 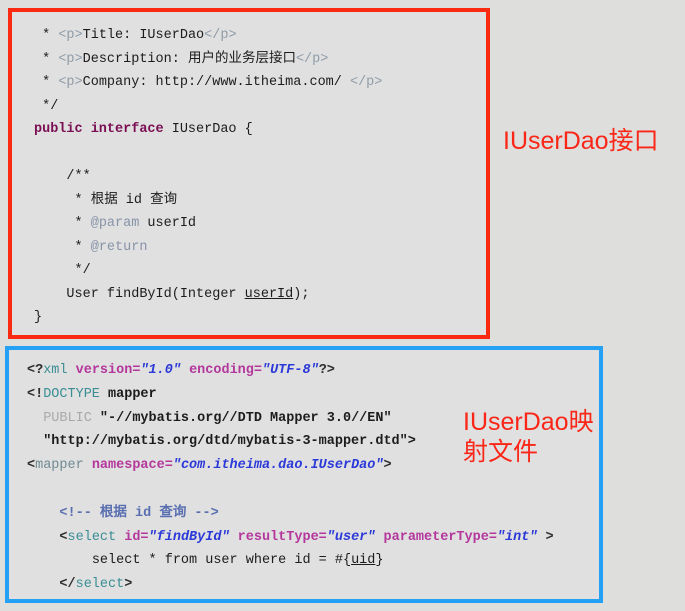 What do you see at coordinates (71, 394) in the screenshot?
I see `code-token: DOCTYPE` at bounding box center [71, 394].